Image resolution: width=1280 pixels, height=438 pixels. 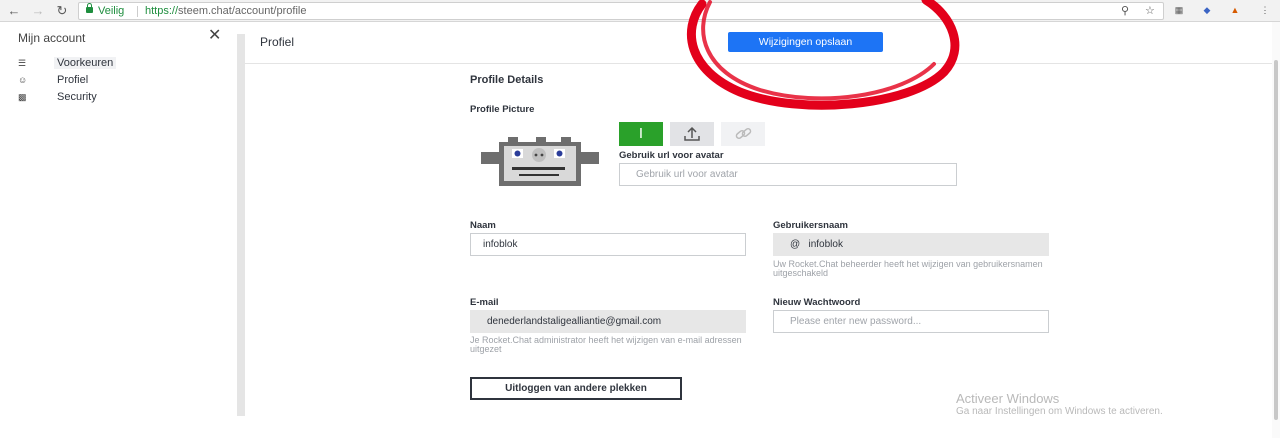 What do you see at coordinates (1265, 10) in the screenshot?
I see `menu-icon: ⋮` at bounding box center [1265, 10].